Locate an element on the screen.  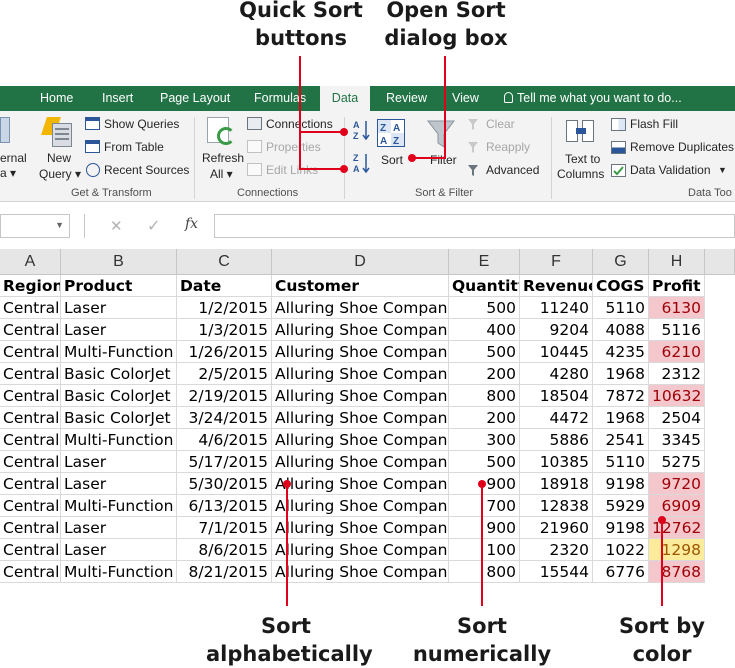
table-cell: 6130 is located at coordinates (677, 308).